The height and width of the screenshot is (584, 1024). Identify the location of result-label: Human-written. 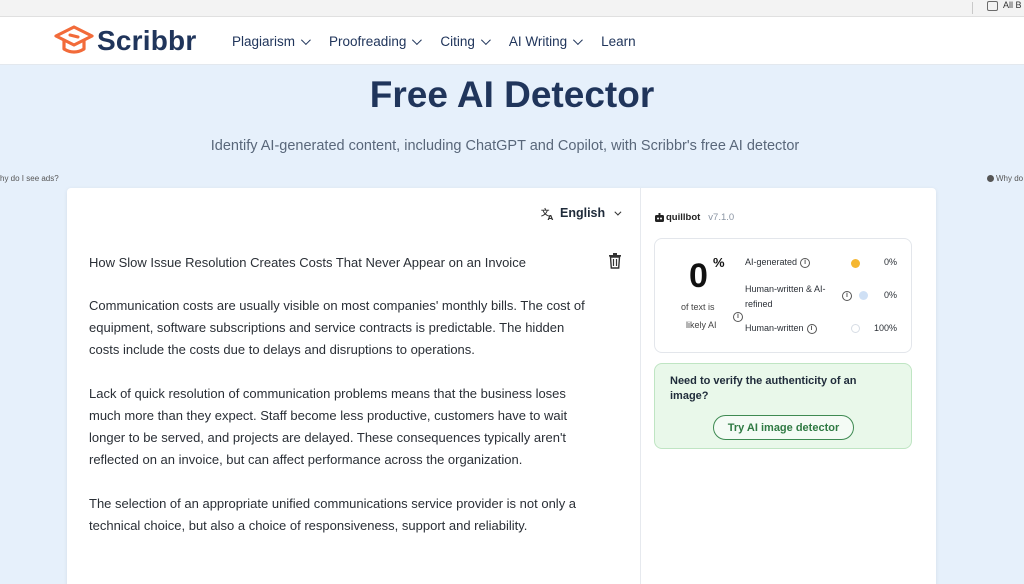
(774, 328).